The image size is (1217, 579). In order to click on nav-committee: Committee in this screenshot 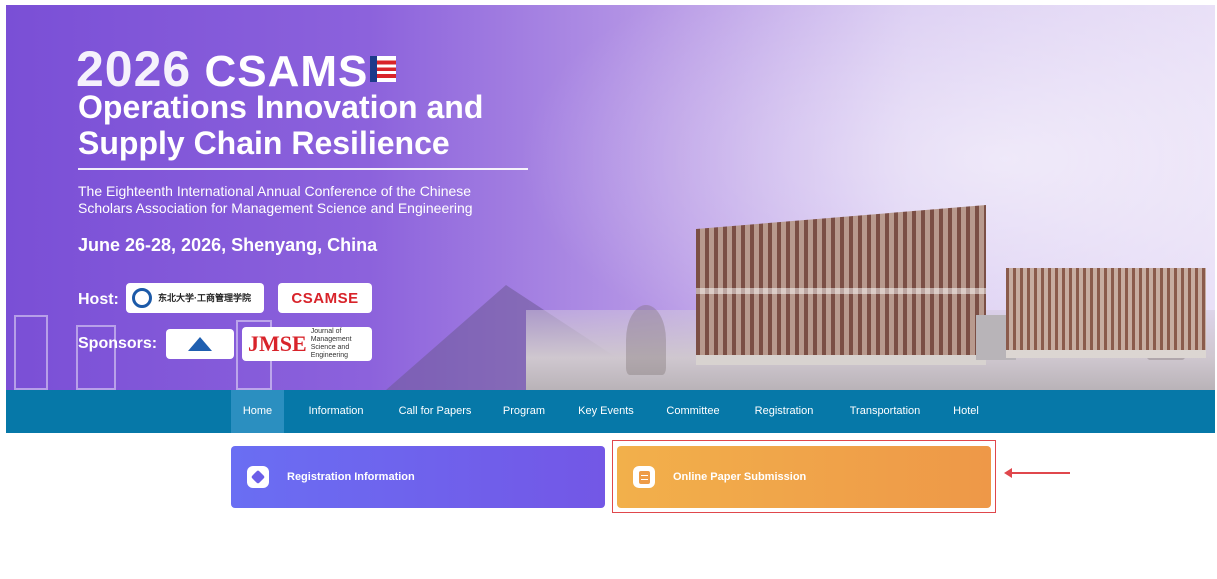, I will do `click(693, 411)`.